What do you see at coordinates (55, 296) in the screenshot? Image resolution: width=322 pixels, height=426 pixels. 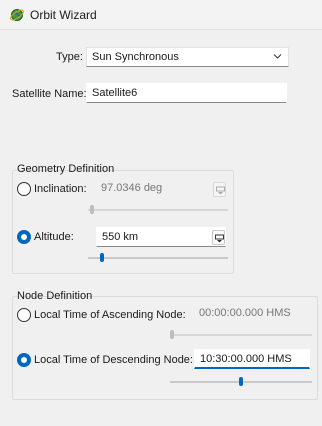 I see `node-definition-title: Node Definition` at bounding box center [55, 296].